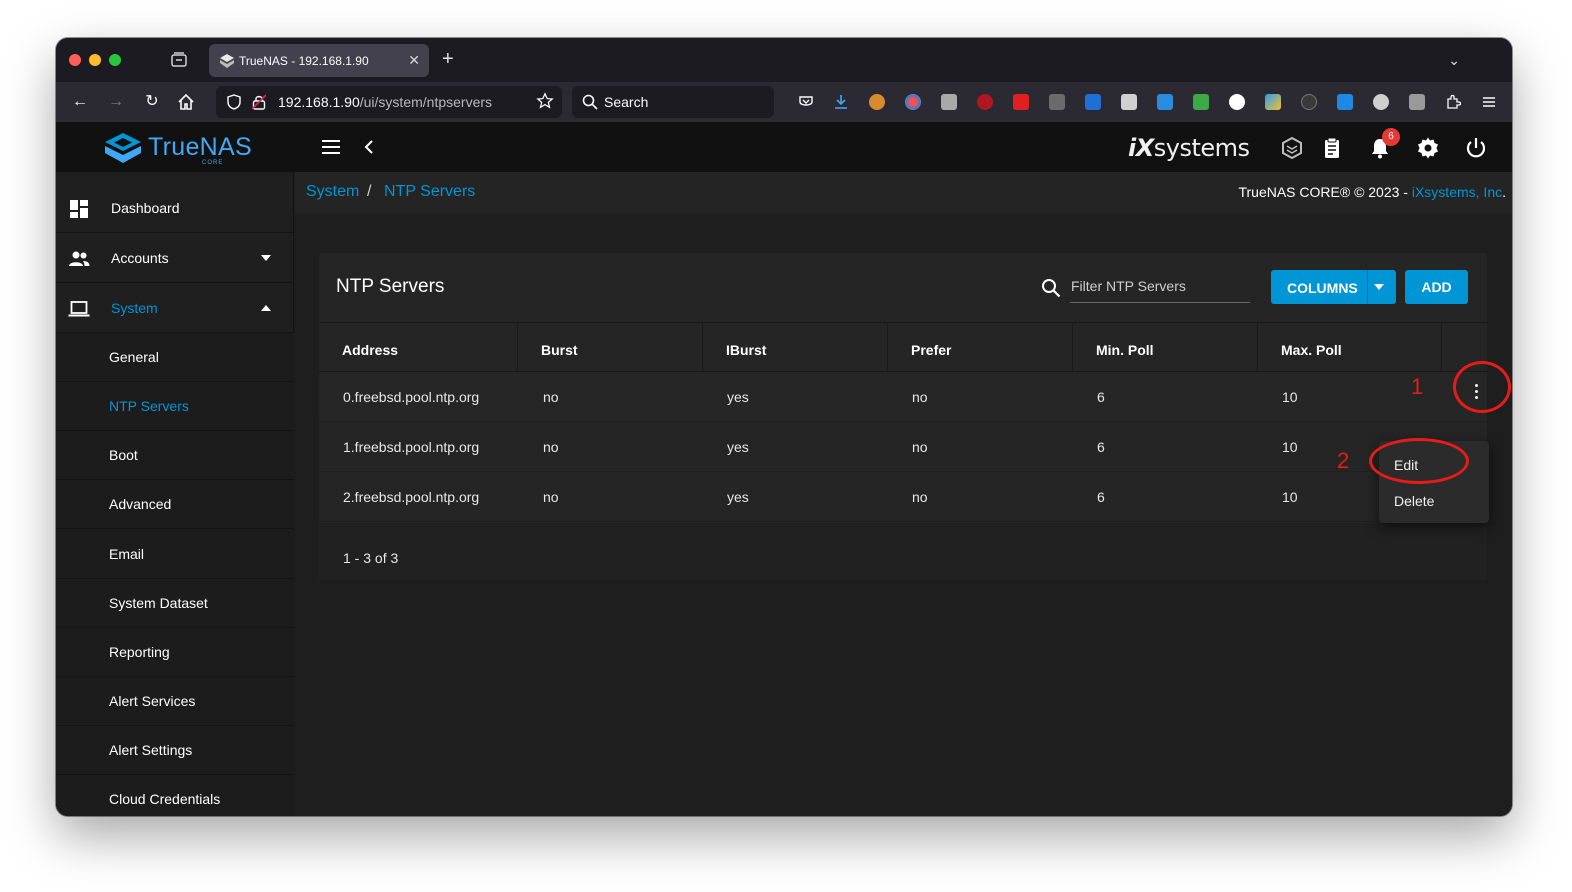 The height and width of the screenshot is (892, 1572). What do you see at coordinates (980, 348) in the screenshot?
I see `column-header-prefer: Prefer` at bounding box center [980, 348].